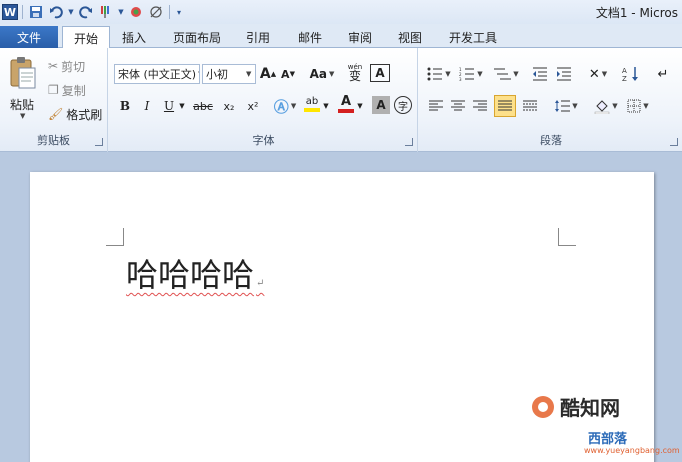 The image size is (682, 462). What do you see at coordinates (663, 74) in the screenshot?
I see `show-marks-button: ↵` at bounding box center [663, 74].